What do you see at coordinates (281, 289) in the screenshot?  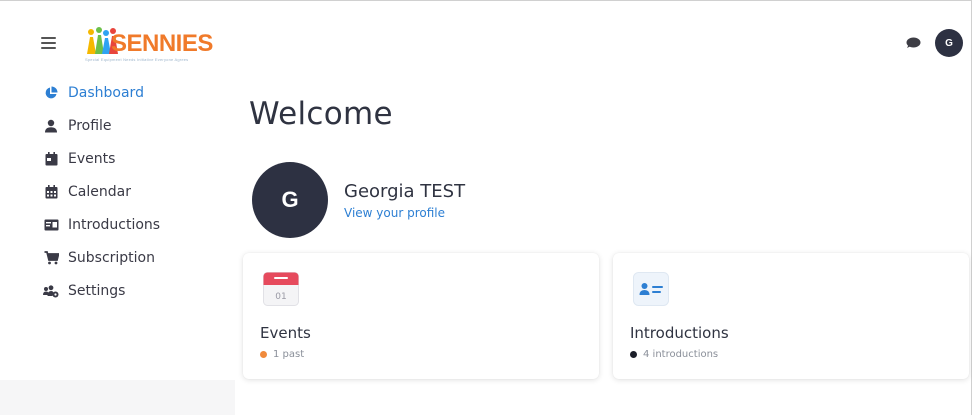 I see `calendar-icon: 01` at bounding box center [281, 289].